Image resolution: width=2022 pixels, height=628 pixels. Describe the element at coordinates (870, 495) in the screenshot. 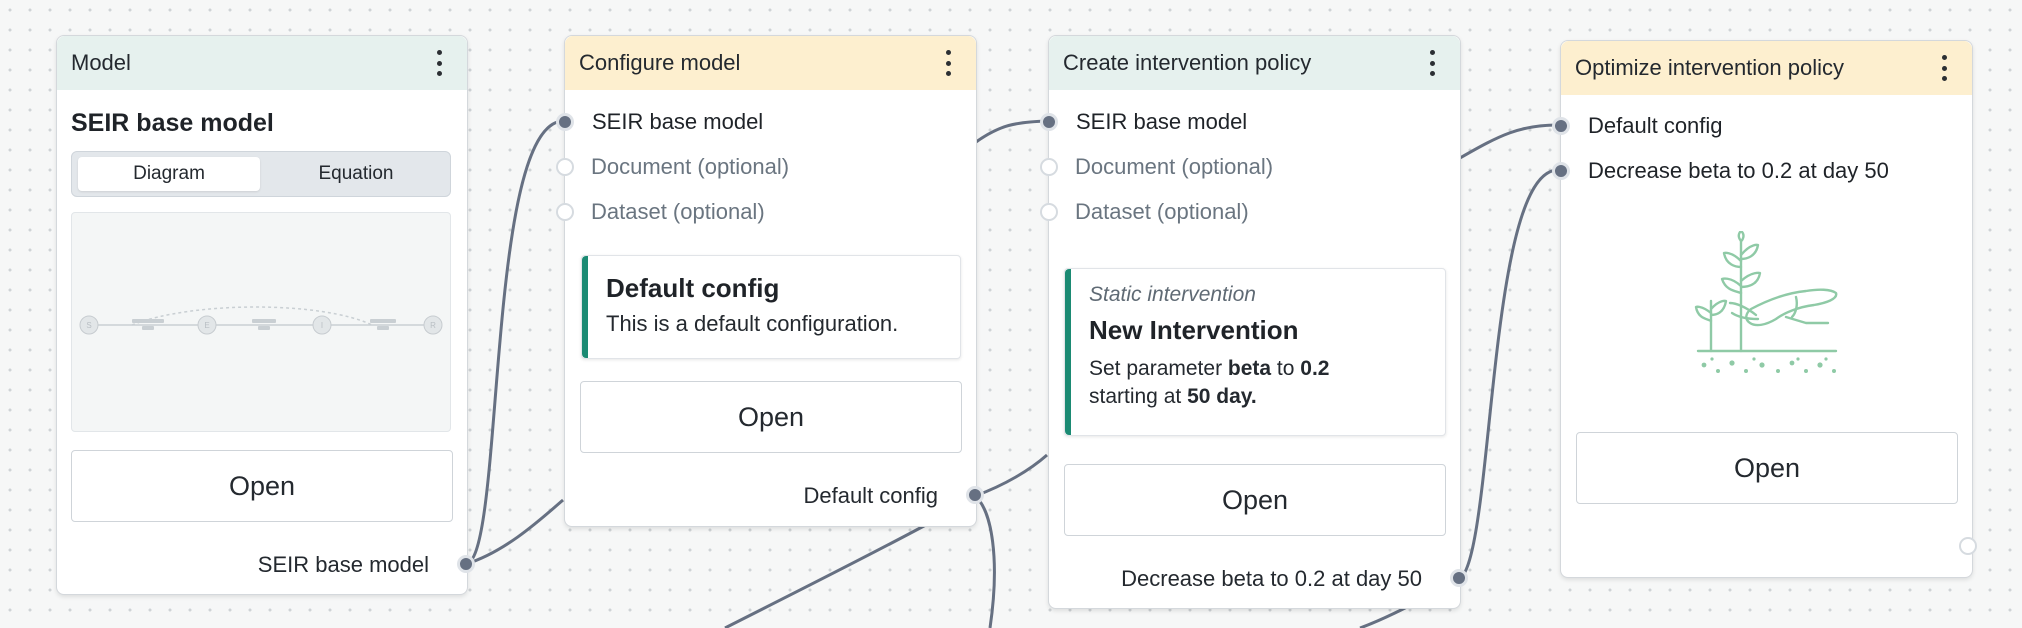

I see `output-label: Default config` at that location.